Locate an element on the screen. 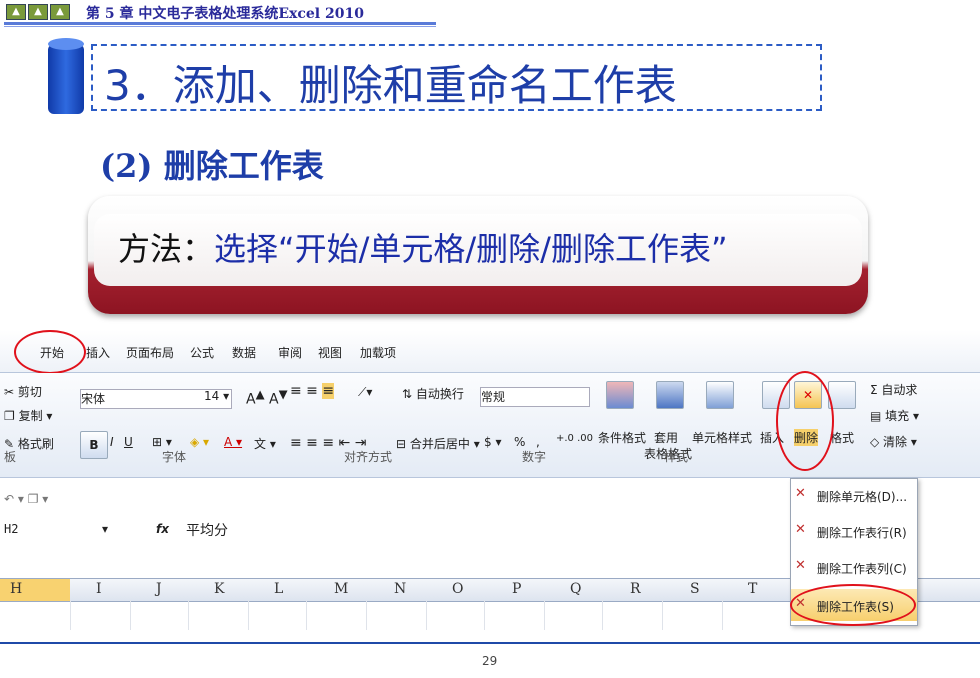 The height and width of the screenshot is (678, 980). cut-button: ✂ 剪切 is located at coordinates (23, 391).